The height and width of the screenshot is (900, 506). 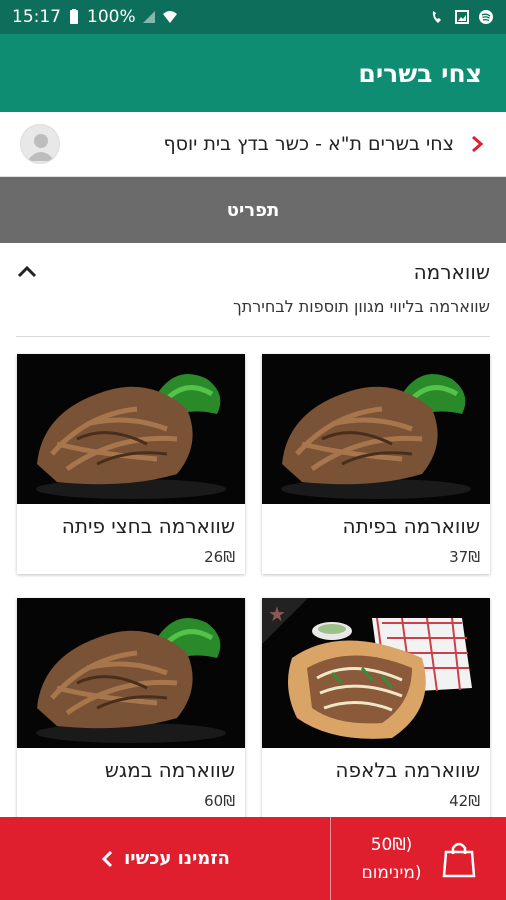 I want to click on app-bar: צחי בשרים, so click(x=253, y=73).